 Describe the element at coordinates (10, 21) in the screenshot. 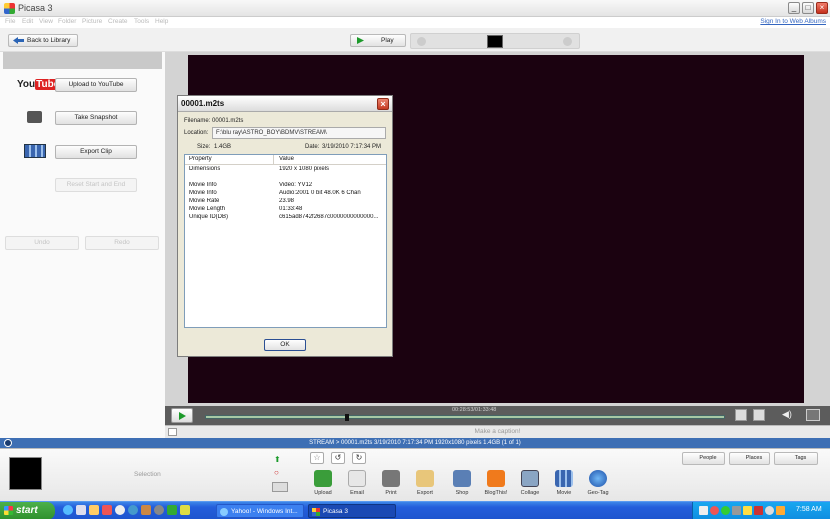

I see `menu-file: File` at that location.